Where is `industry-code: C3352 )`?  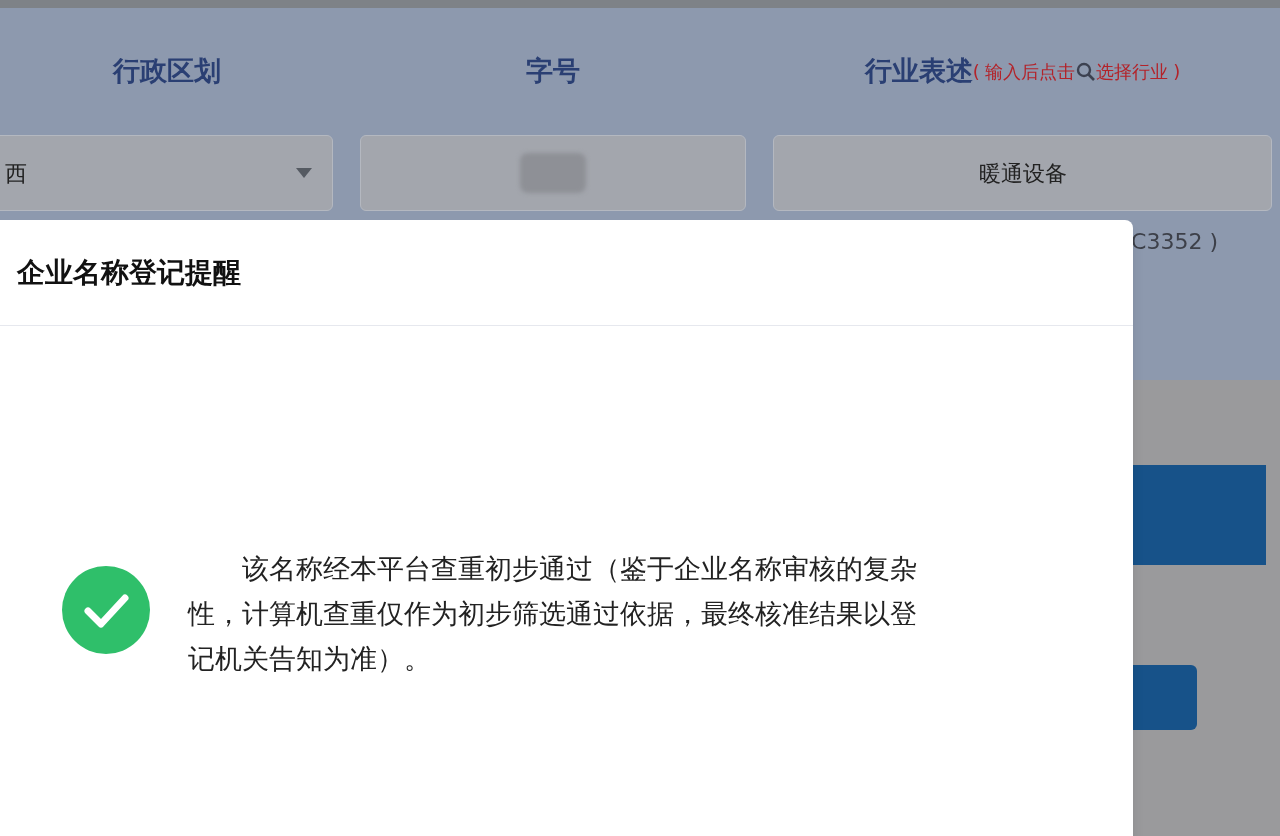
industry-code: C3352 ) is located at coordinates (1174, 242).